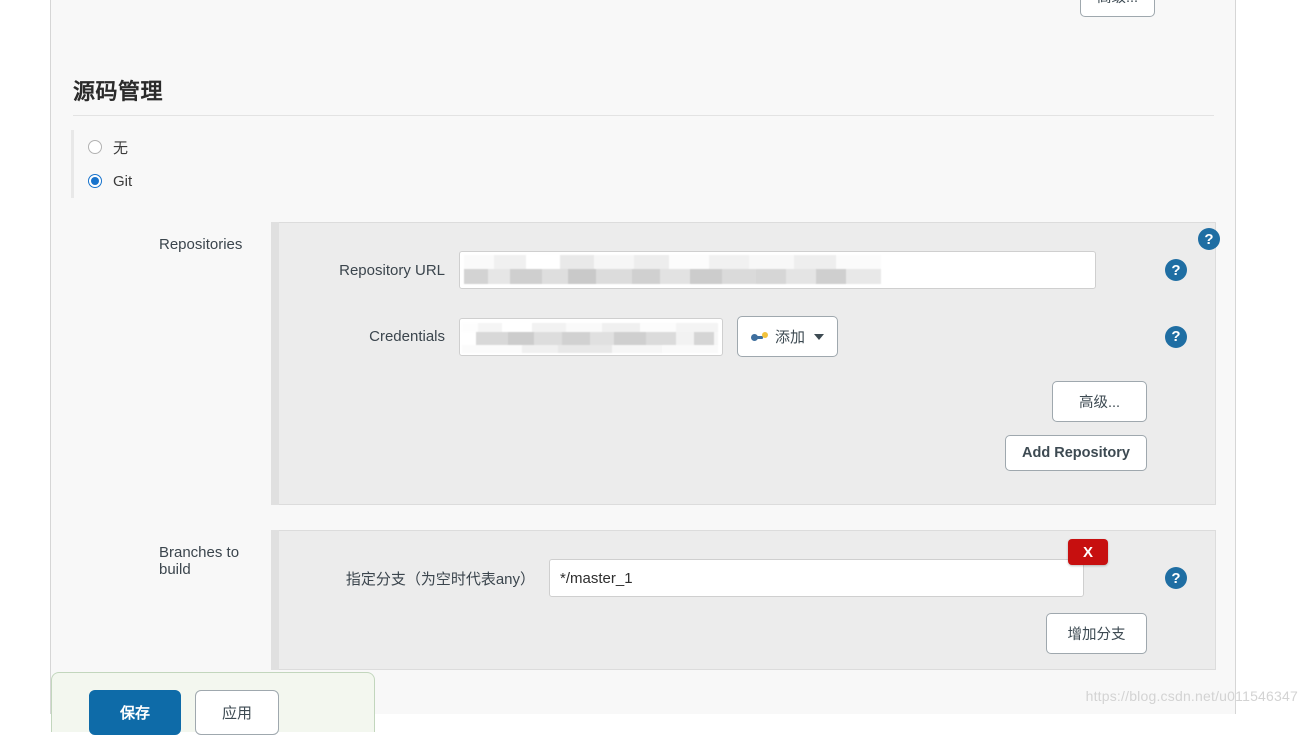 The image size is (1306, 735). What do you see at coordinates (652, 181) in the screenshot?
I see `scm-option-git: Git` at bounding box center [652, 181].